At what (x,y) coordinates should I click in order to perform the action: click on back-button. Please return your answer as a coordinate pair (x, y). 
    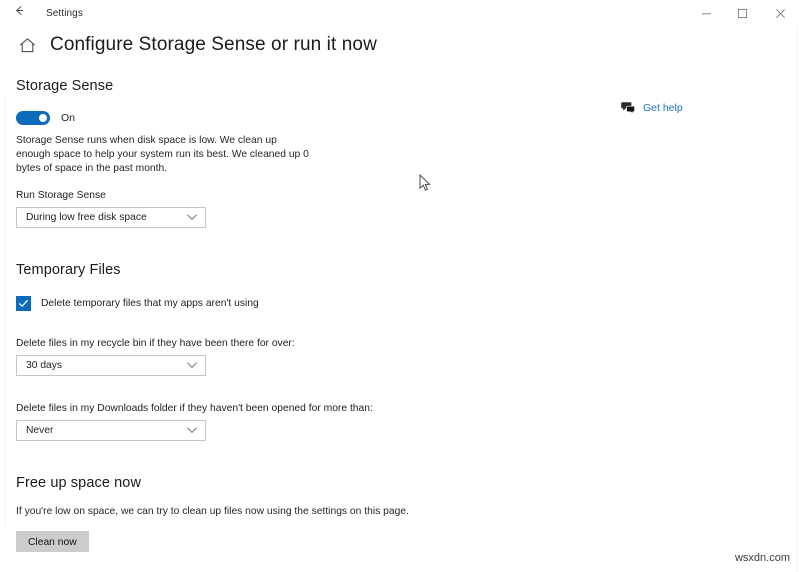
    Looking at the image, I should click on (19, 13).